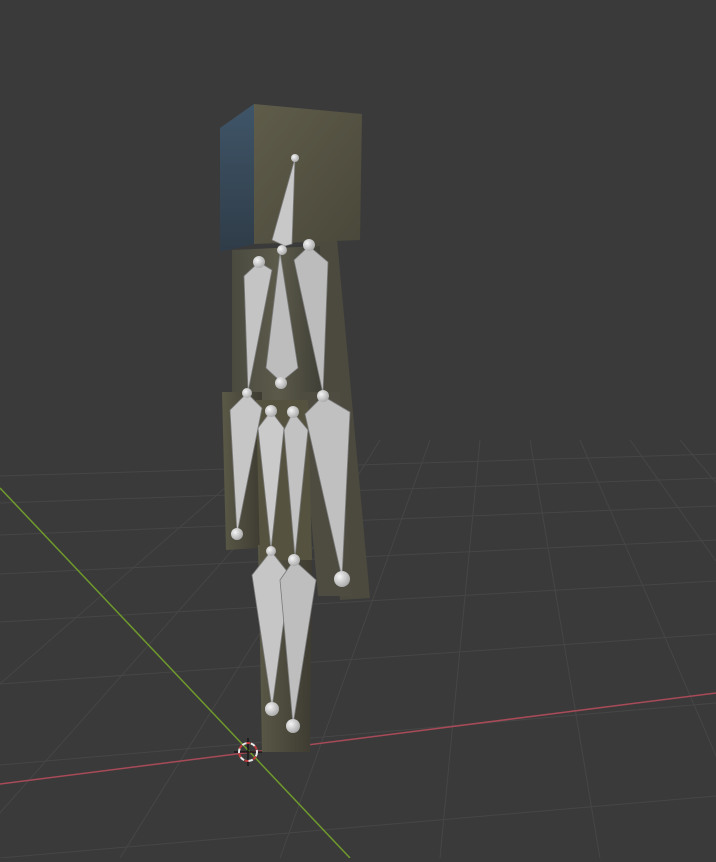 The width and height of the screenshot is (716, 862). I want to click on x-axis-line, so click(358, 738).